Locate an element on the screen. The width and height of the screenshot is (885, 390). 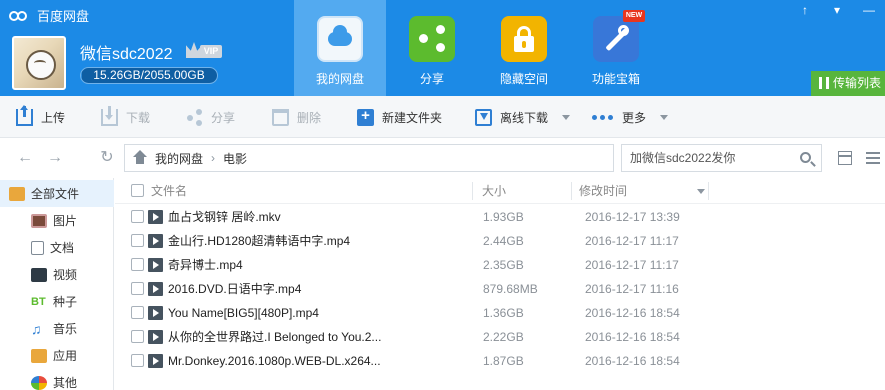
table-row: 奇异博士.mp4 2.35GB 2016-12-17 11:17 is located at coordinates (500, 265).